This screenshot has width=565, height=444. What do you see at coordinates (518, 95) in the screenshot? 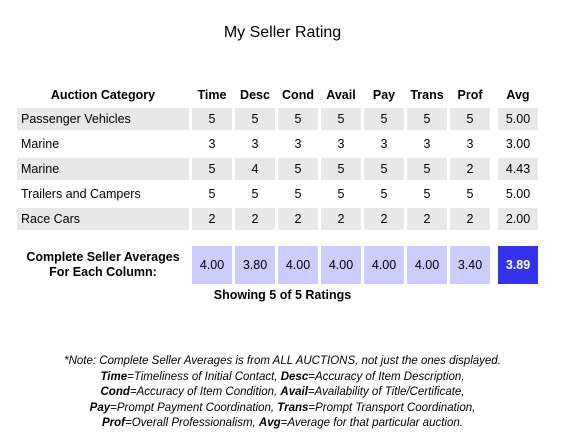
I see `header-avg: Avg` at bounding box center [518, 95].